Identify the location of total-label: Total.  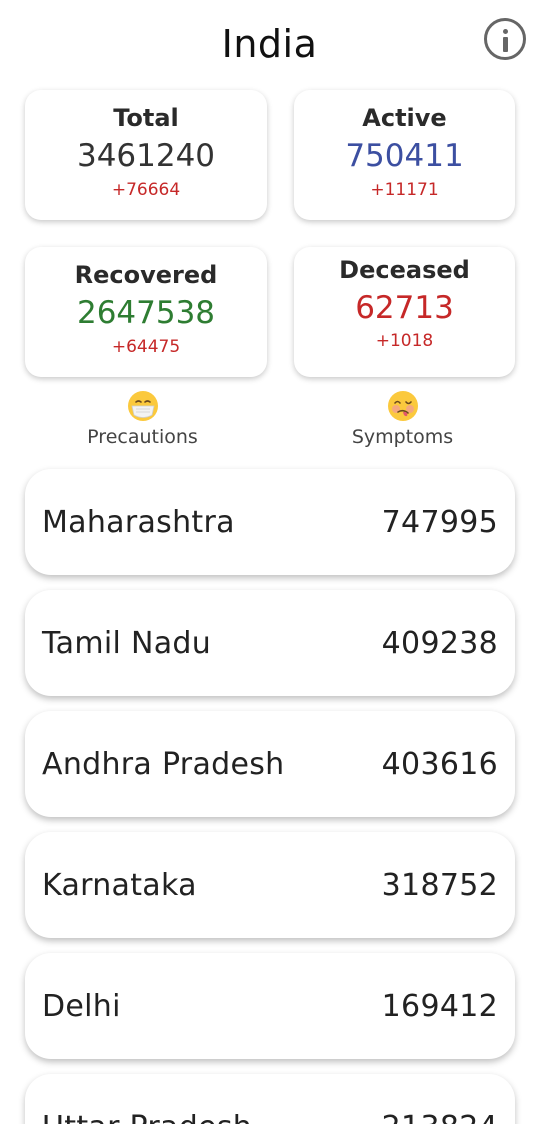
(146, 118).